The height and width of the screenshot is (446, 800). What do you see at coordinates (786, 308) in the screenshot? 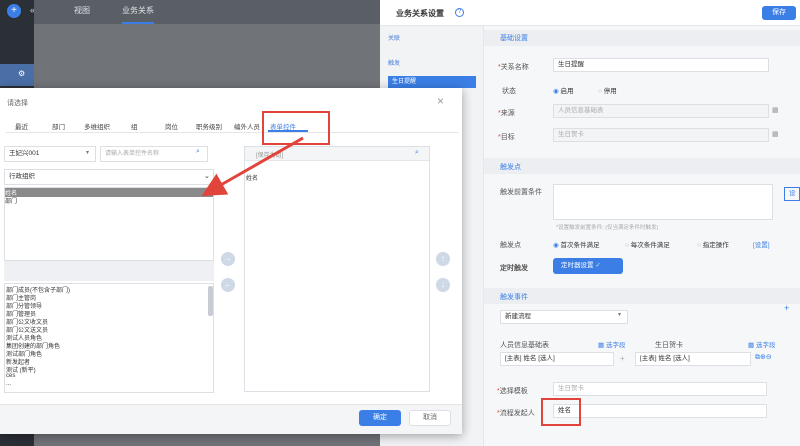
I see `add-event-icon: +` at bounding box center [786, 308].